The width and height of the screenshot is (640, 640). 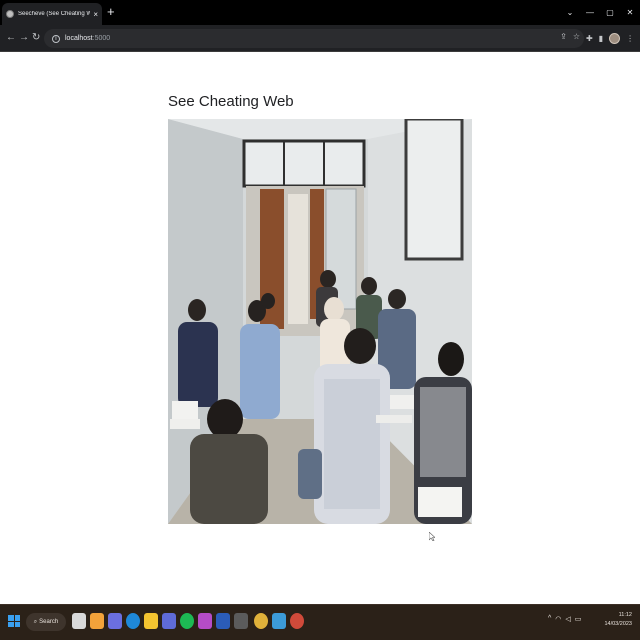 I want to click on url-port: :5000, so click(x=101, y=38).